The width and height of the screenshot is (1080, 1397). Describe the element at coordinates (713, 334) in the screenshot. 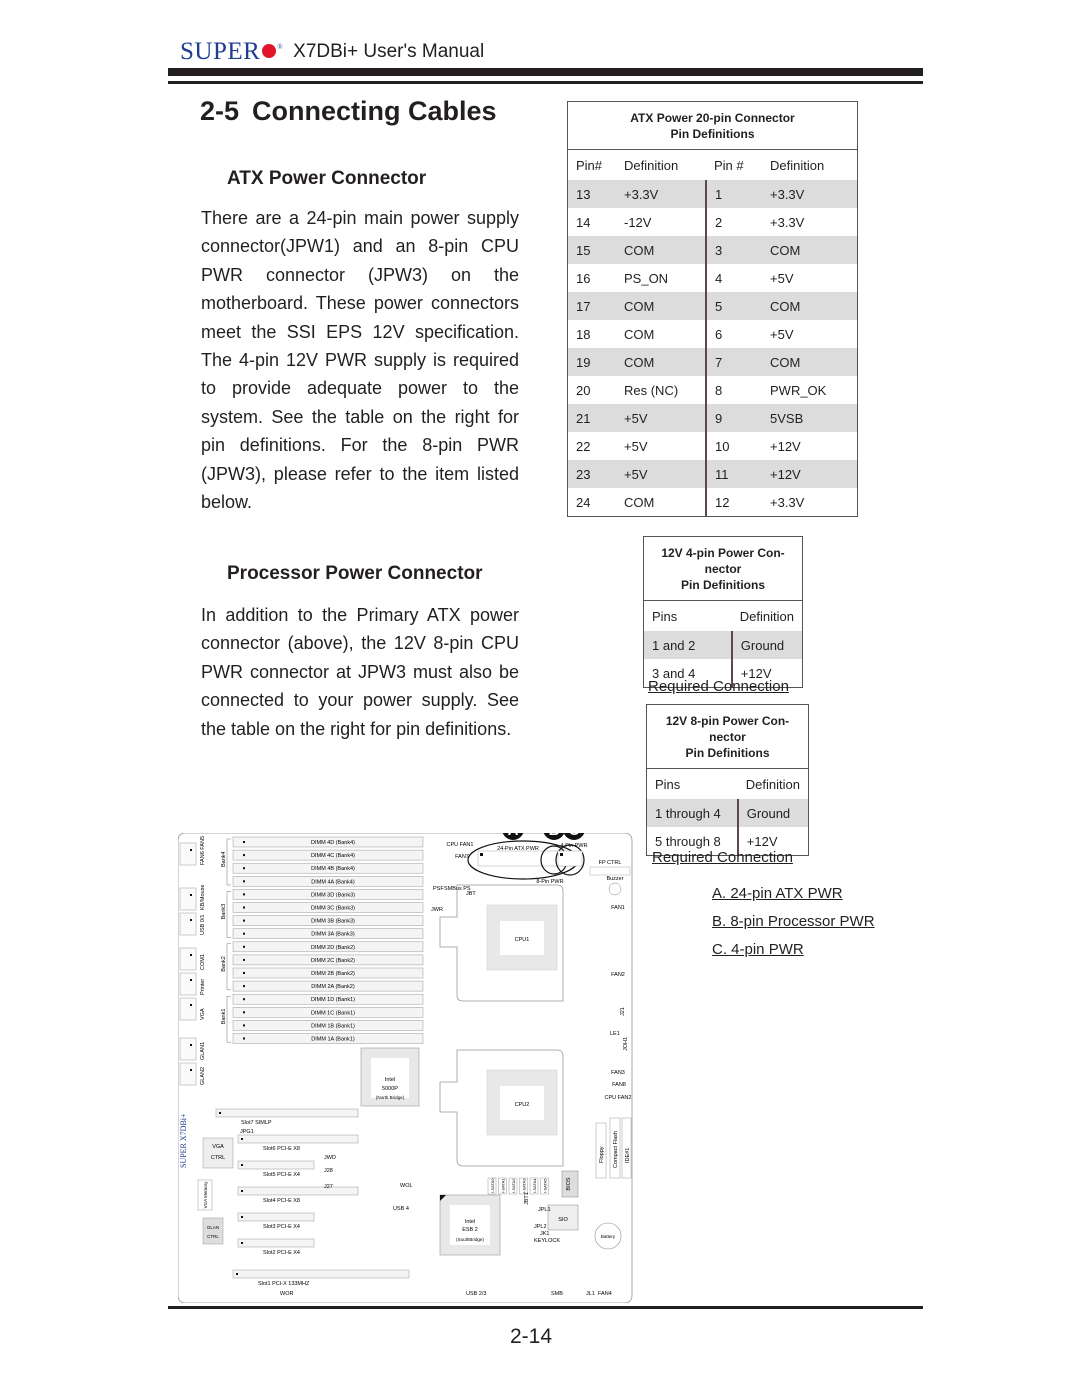

I see `table-row: 18 COM 6 +5V` at that location.